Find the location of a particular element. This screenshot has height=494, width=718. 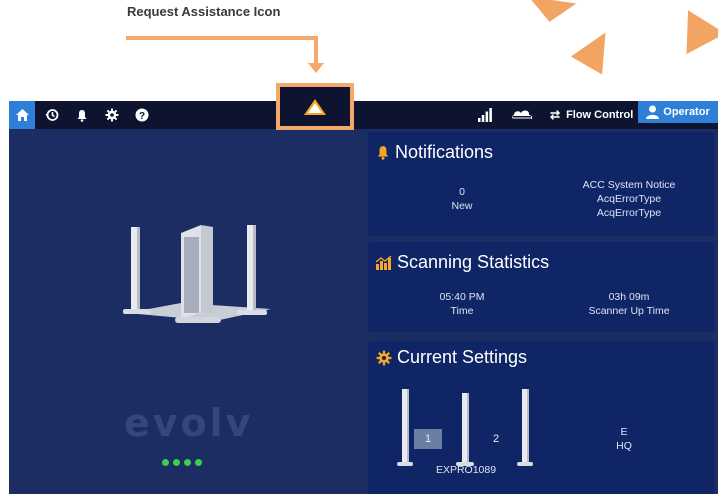

help-button: ? is located at coordinates (142, 115).